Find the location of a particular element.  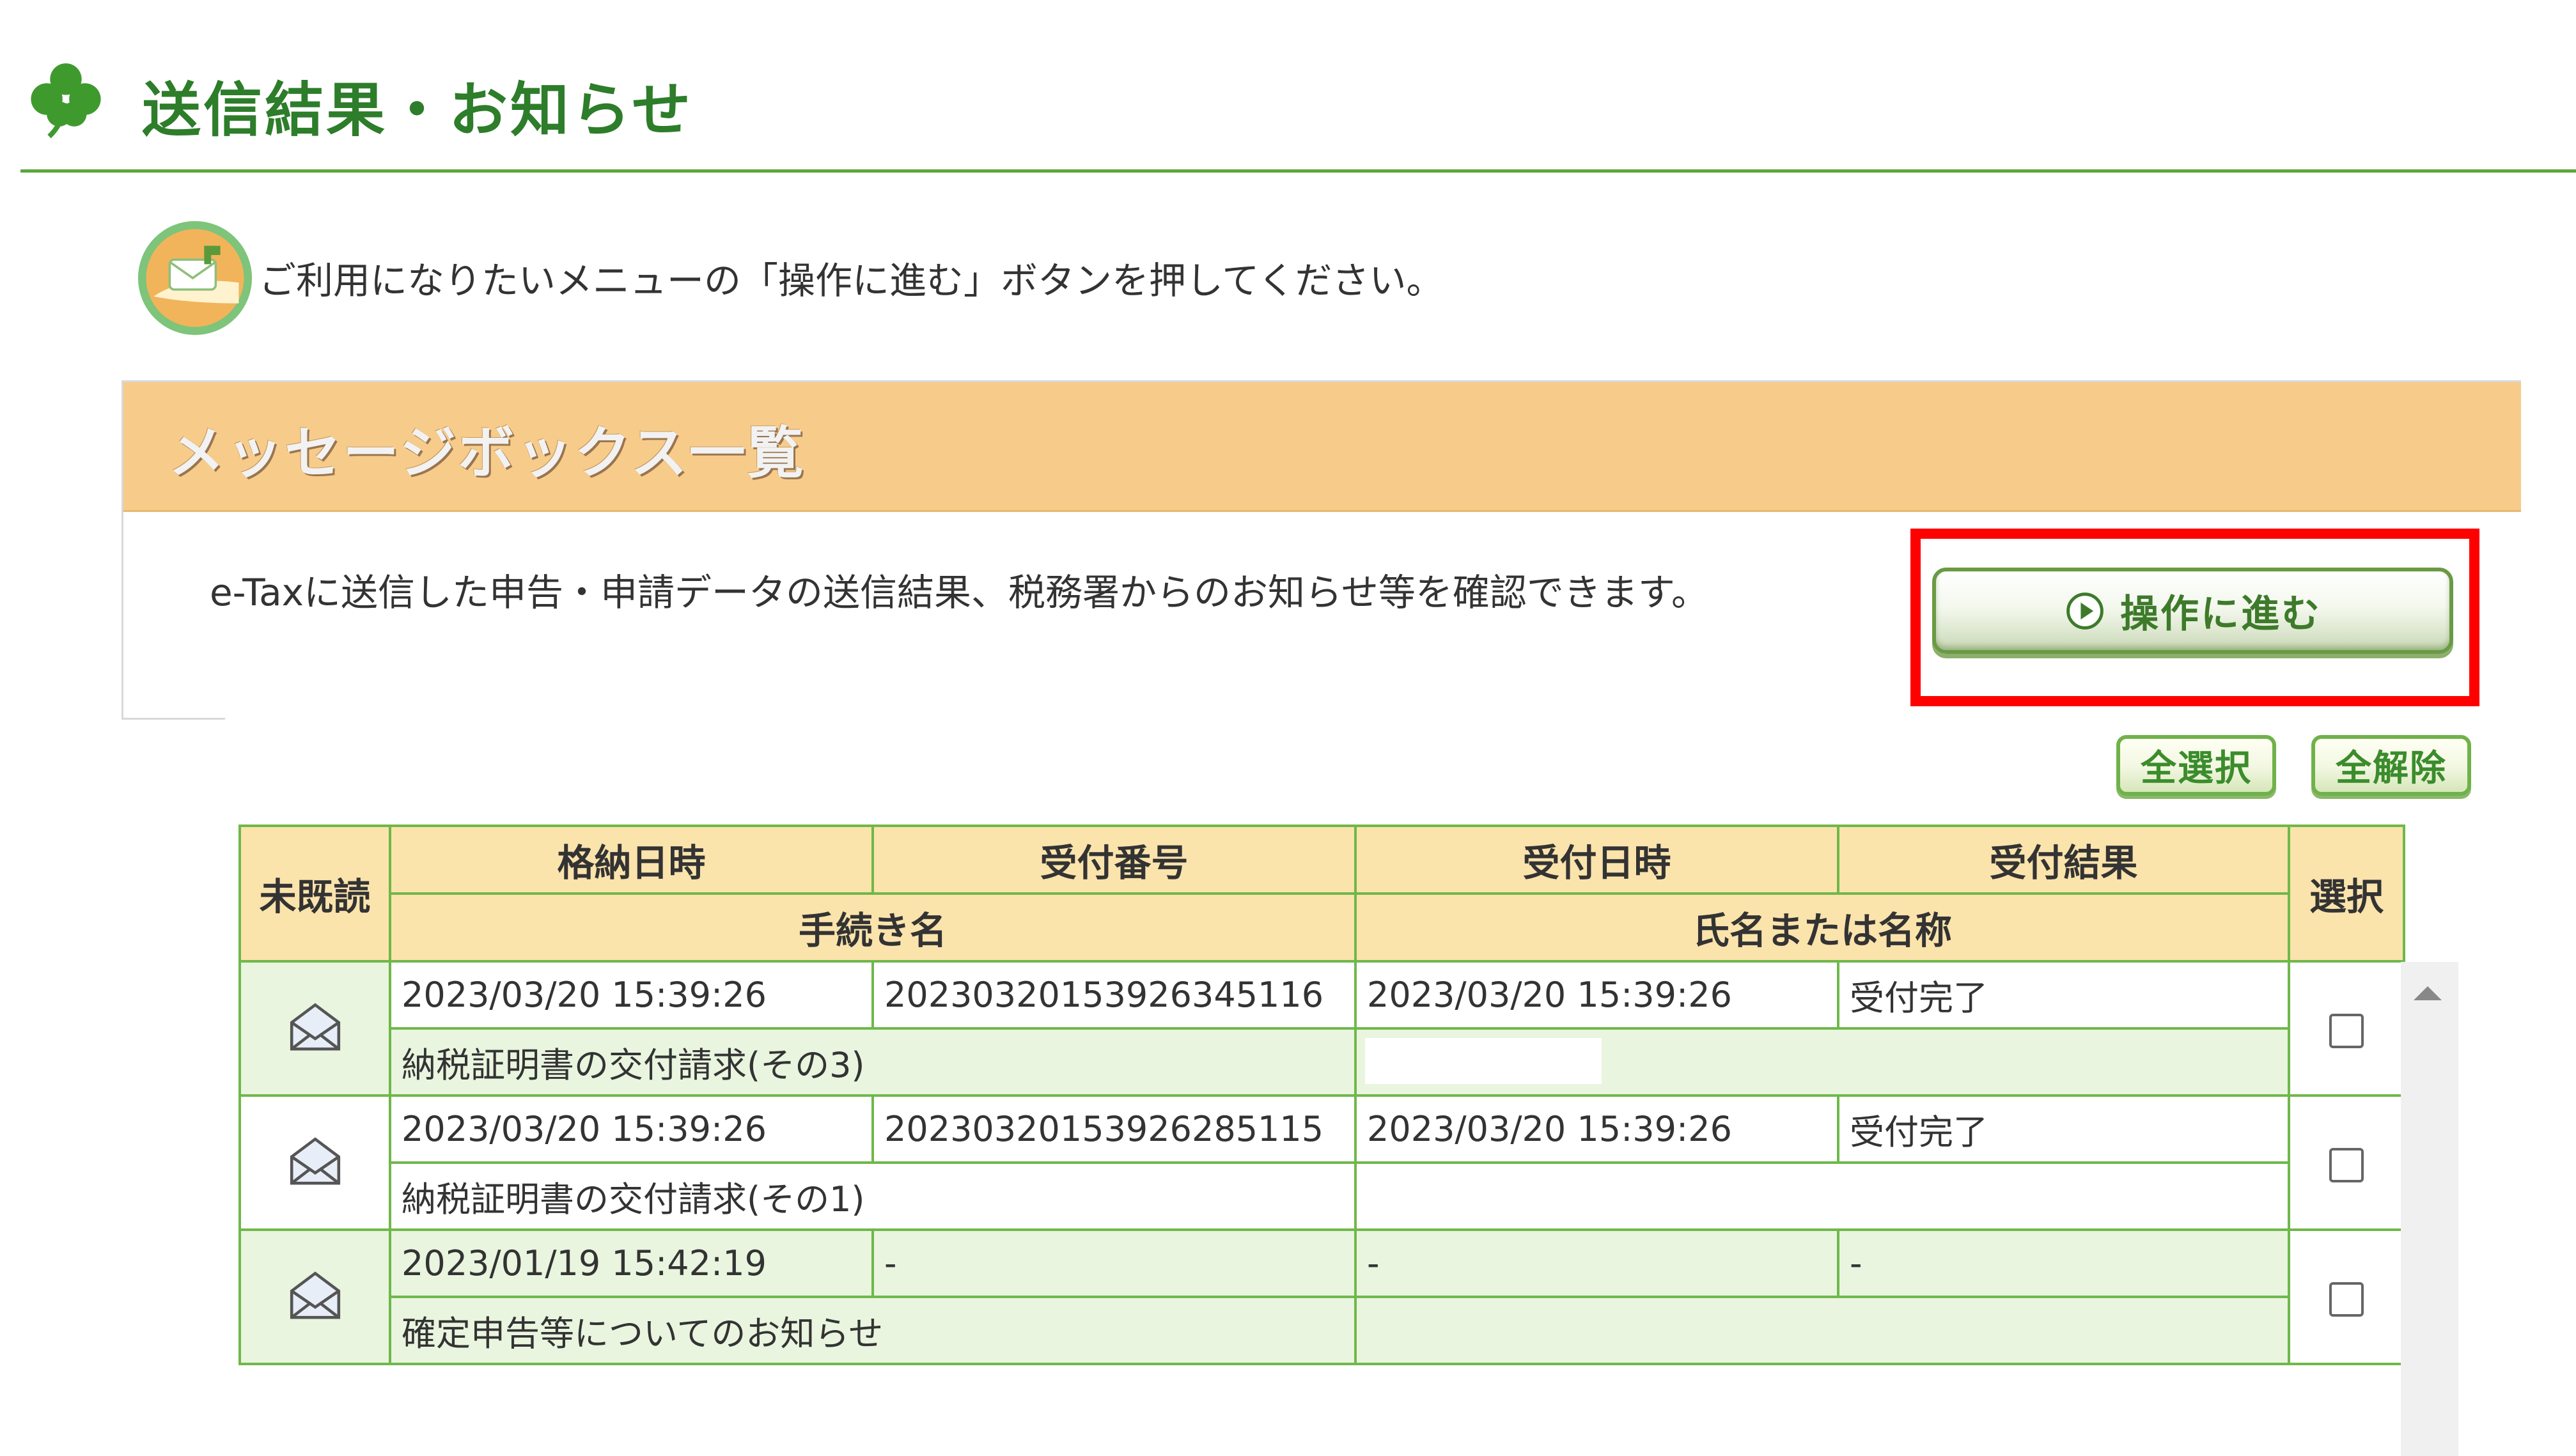

header-unread: 未既読 is located at coordinates (314, 894).